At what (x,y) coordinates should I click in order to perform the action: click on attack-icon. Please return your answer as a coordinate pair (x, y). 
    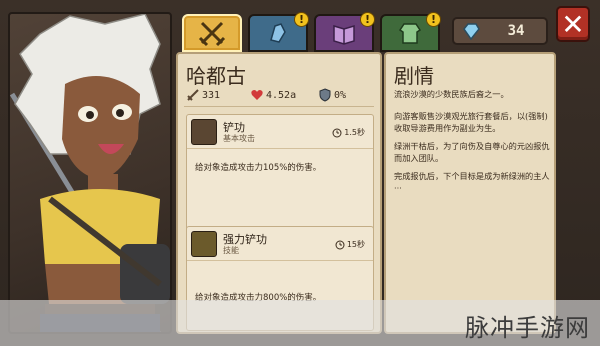
    Looking at the image, I should click on (193, 95).